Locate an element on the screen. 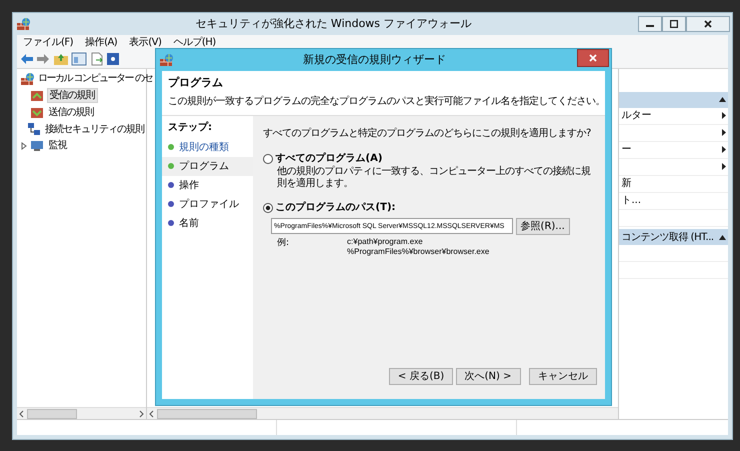 Image resolution: width=740 pixels, height=451 pixels. question-text: すべてのプログラムと特定のプログラムのどちらにこの規則を適用しますか? is located at coordinates (427, 133).